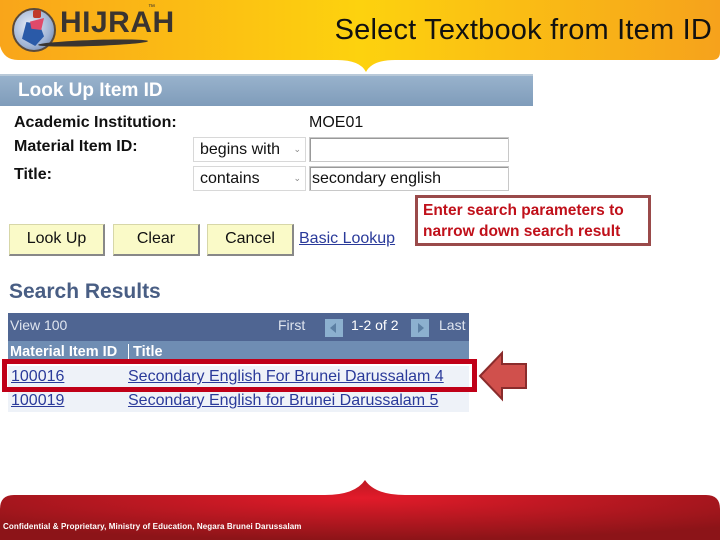  I want to click on item-id-input, so click(409, 149).